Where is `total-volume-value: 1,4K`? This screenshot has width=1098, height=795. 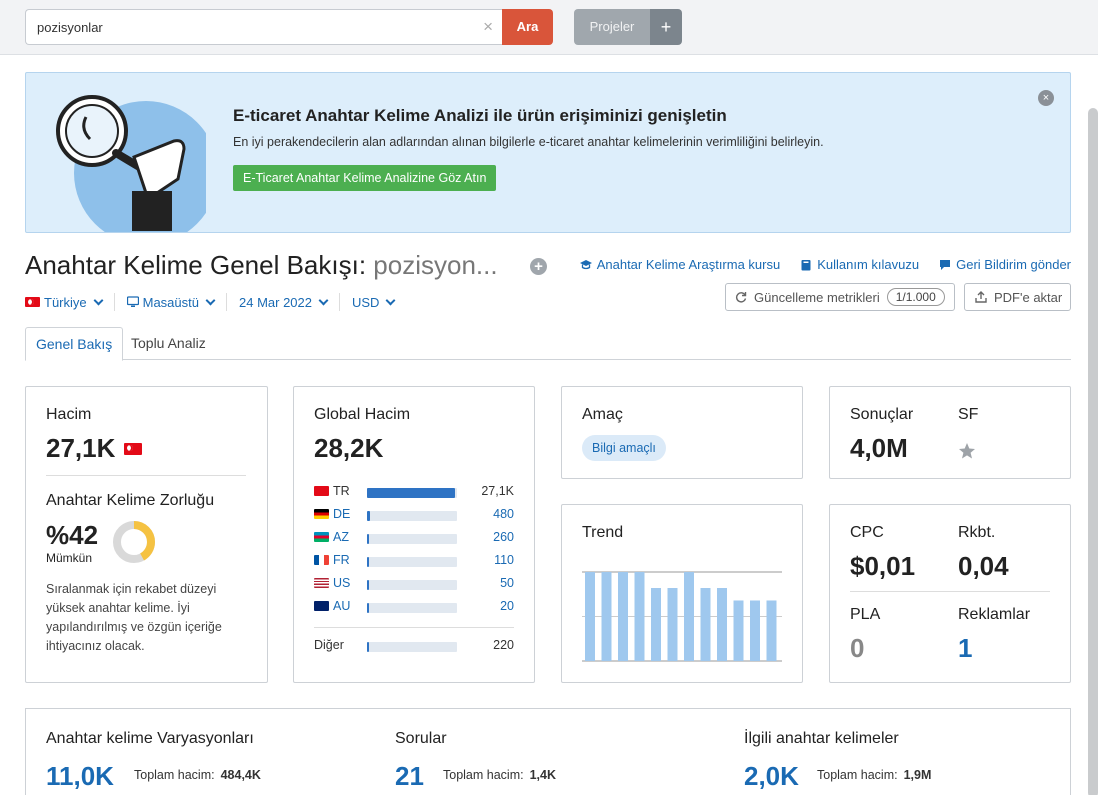 total-volume-value: 1,4K is located at coordinates (542, 775).